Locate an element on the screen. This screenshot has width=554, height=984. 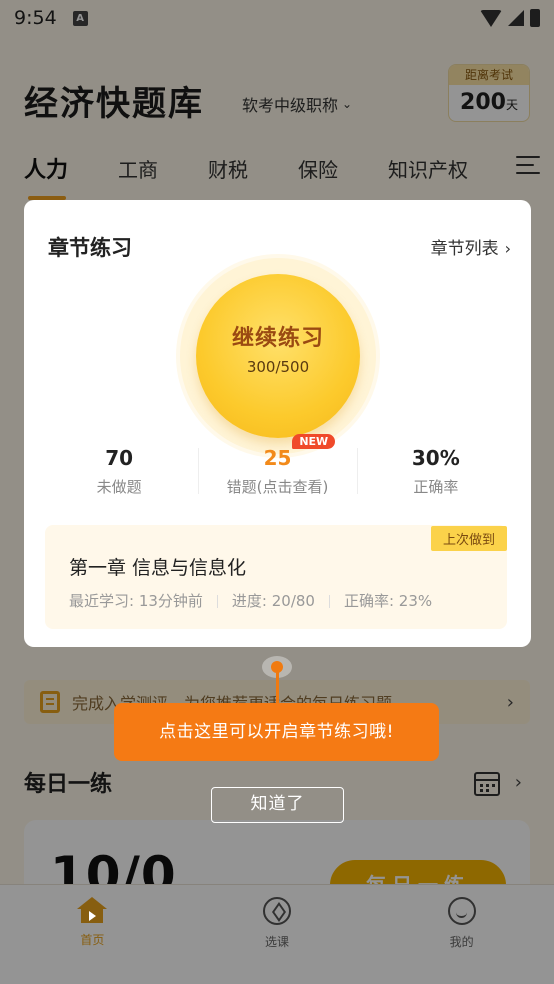
chapter-progress: 进度: 20/80 is located at coordinates (273, 601).